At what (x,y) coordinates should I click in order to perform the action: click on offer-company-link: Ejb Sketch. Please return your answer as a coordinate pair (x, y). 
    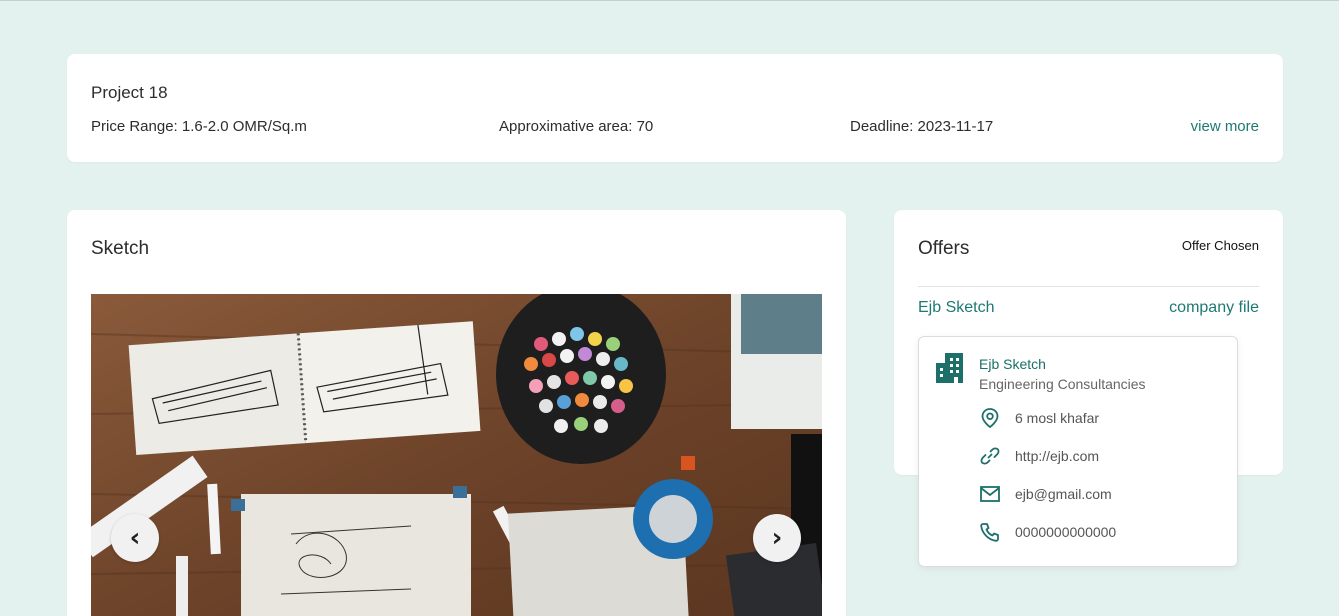
    Looking at the image, I should click on (956, 308).